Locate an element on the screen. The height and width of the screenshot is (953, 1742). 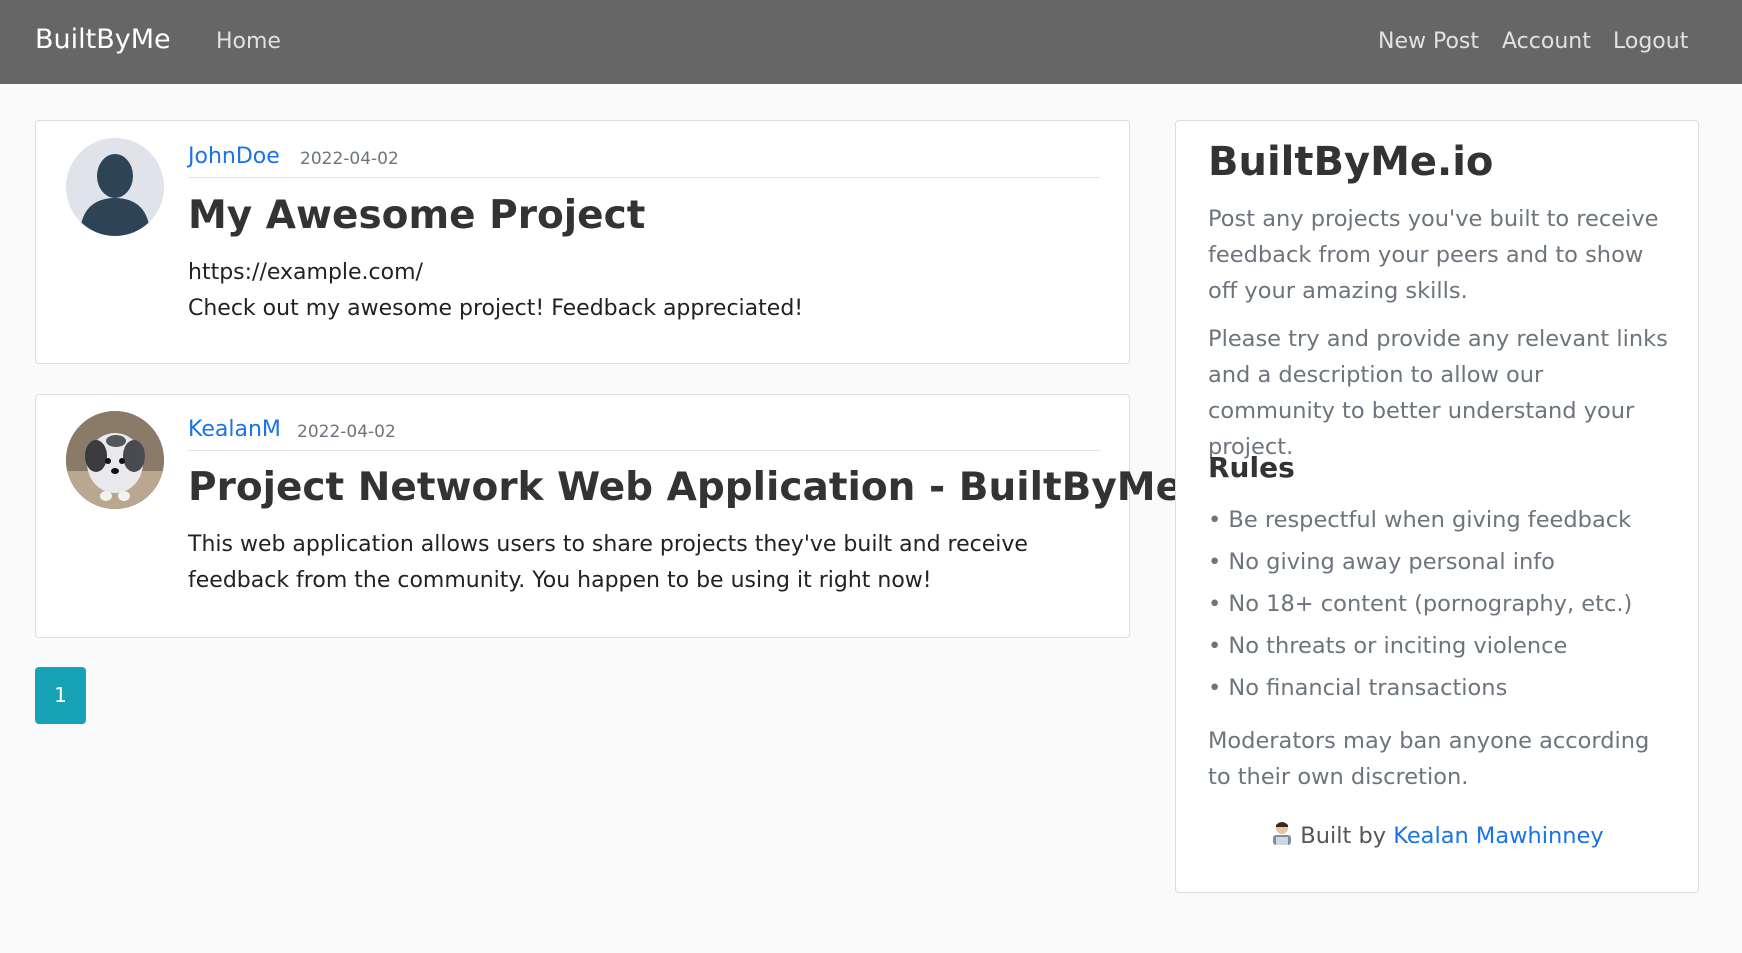
rules-heading: Rules is located at coordinates (1251, 467).